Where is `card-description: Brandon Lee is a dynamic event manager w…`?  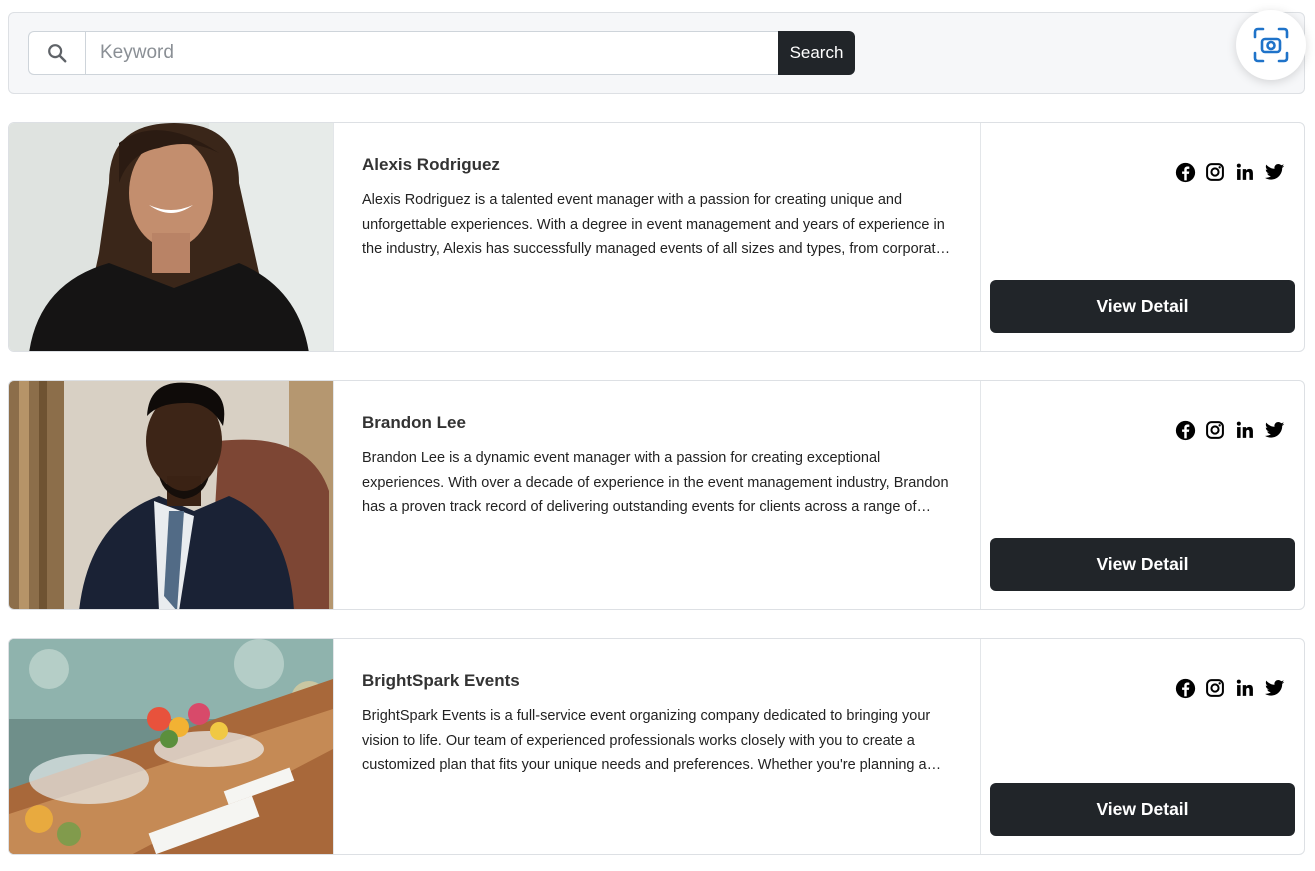
card-description: Brandon Lee is a dynamic event manager w… is located at coordinates (655, 482).